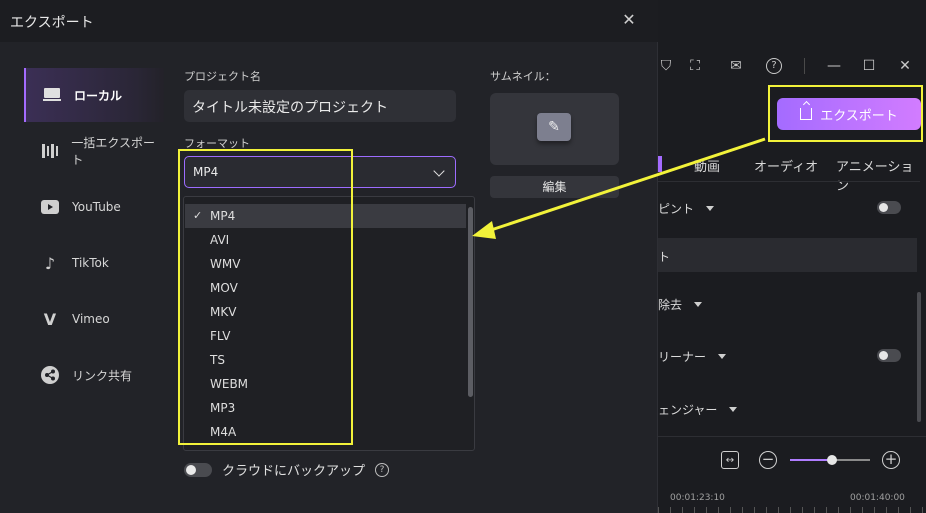 The height and width of the screenshot is (513, 926). Describe the element at coordinates (90, 263) in the screenshot. I see `sidebar-item-label: TikTok` at that location.